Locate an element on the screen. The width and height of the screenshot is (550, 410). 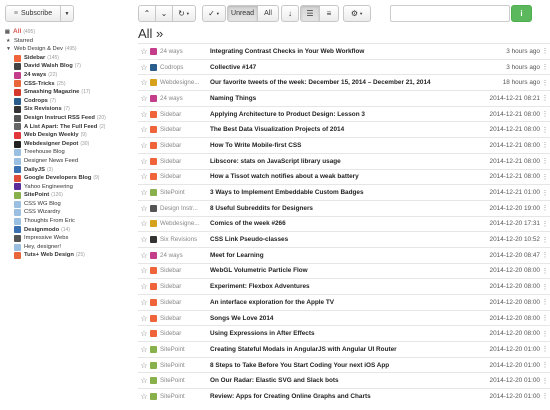
sidebar-item-24ways: 24 ways (22) is located at coordinates (68, 75).